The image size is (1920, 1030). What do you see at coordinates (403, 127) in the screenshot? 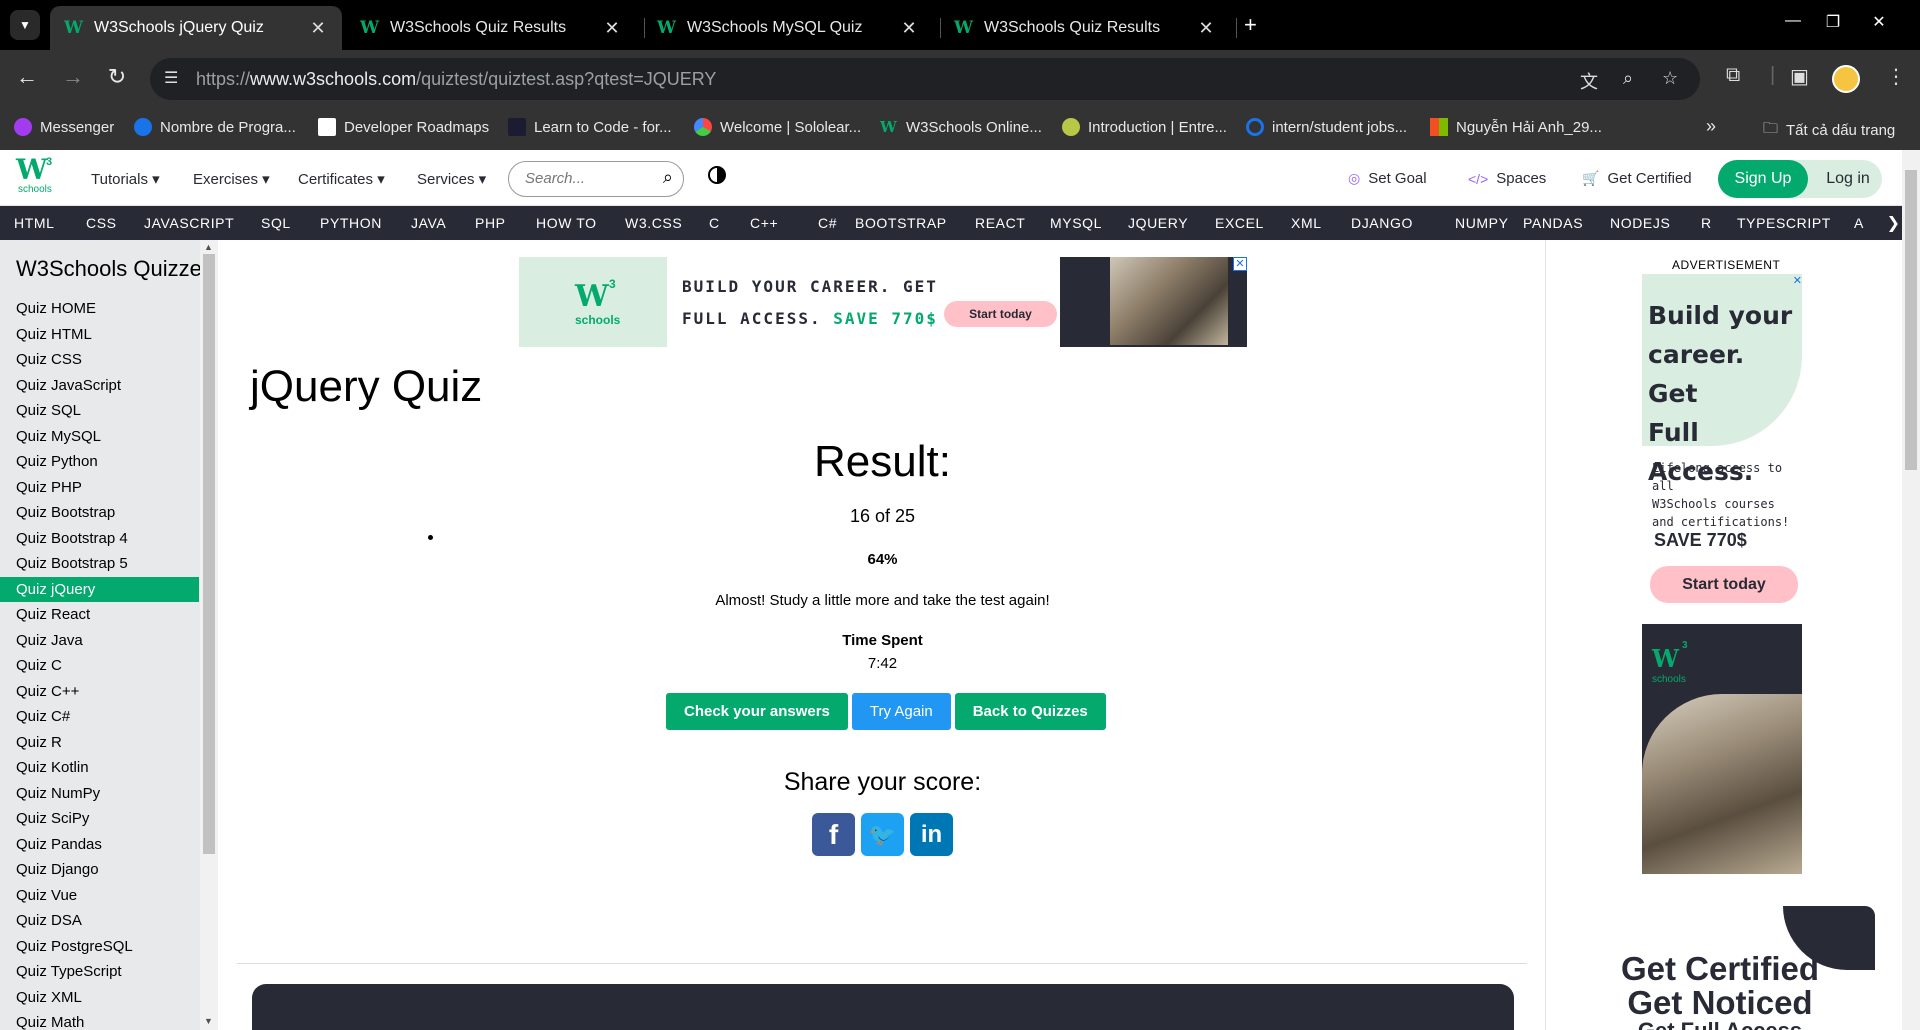
I see `bookmark-roadmaps: Developer Roadmaps` at bounding box center [403, 127].